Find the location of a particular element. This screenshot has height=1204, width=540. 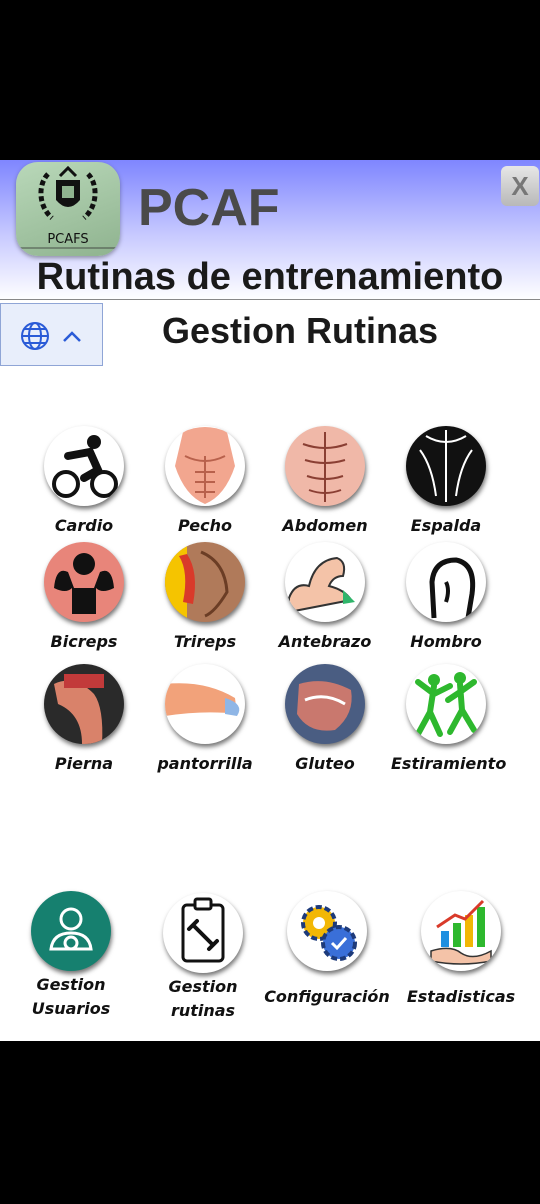

muscle-label: Trireps is located at coordinates (205, 641).